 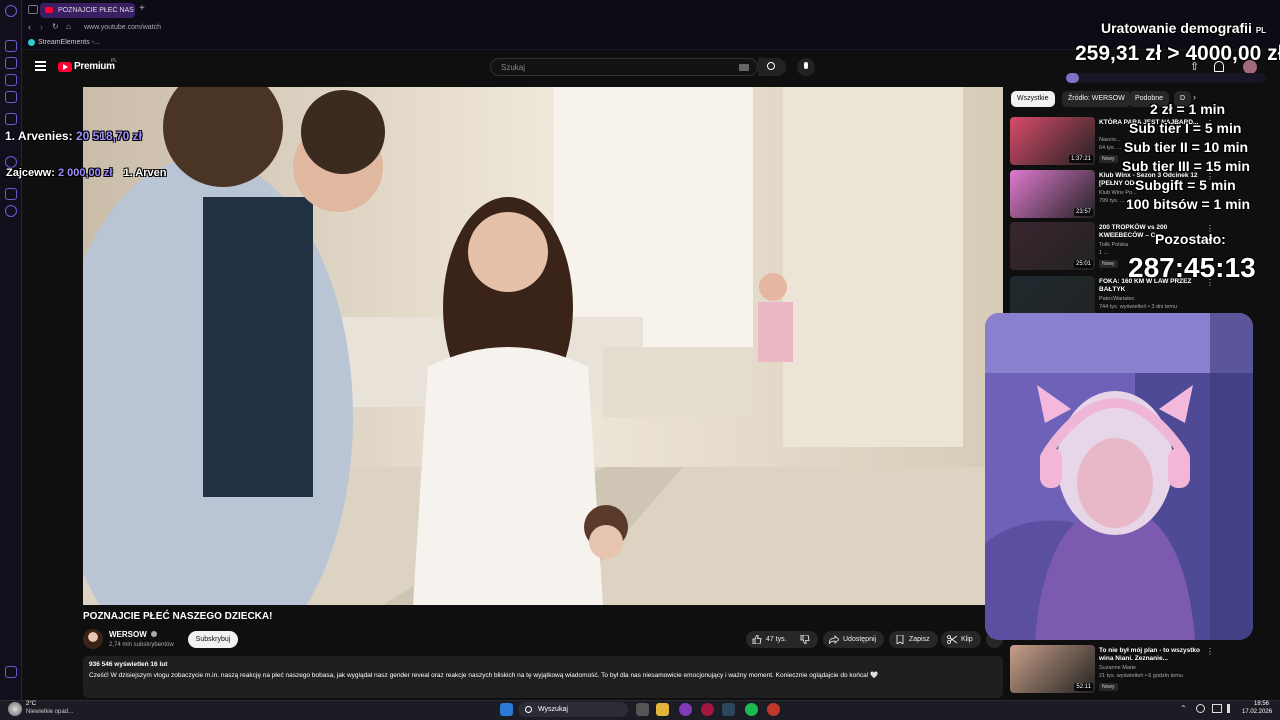 What do you see at coordinates (1185, 128) in the screenshot?
I see `rate-item: Sub tier I = 5 min` at bounding box center [1185, 128].